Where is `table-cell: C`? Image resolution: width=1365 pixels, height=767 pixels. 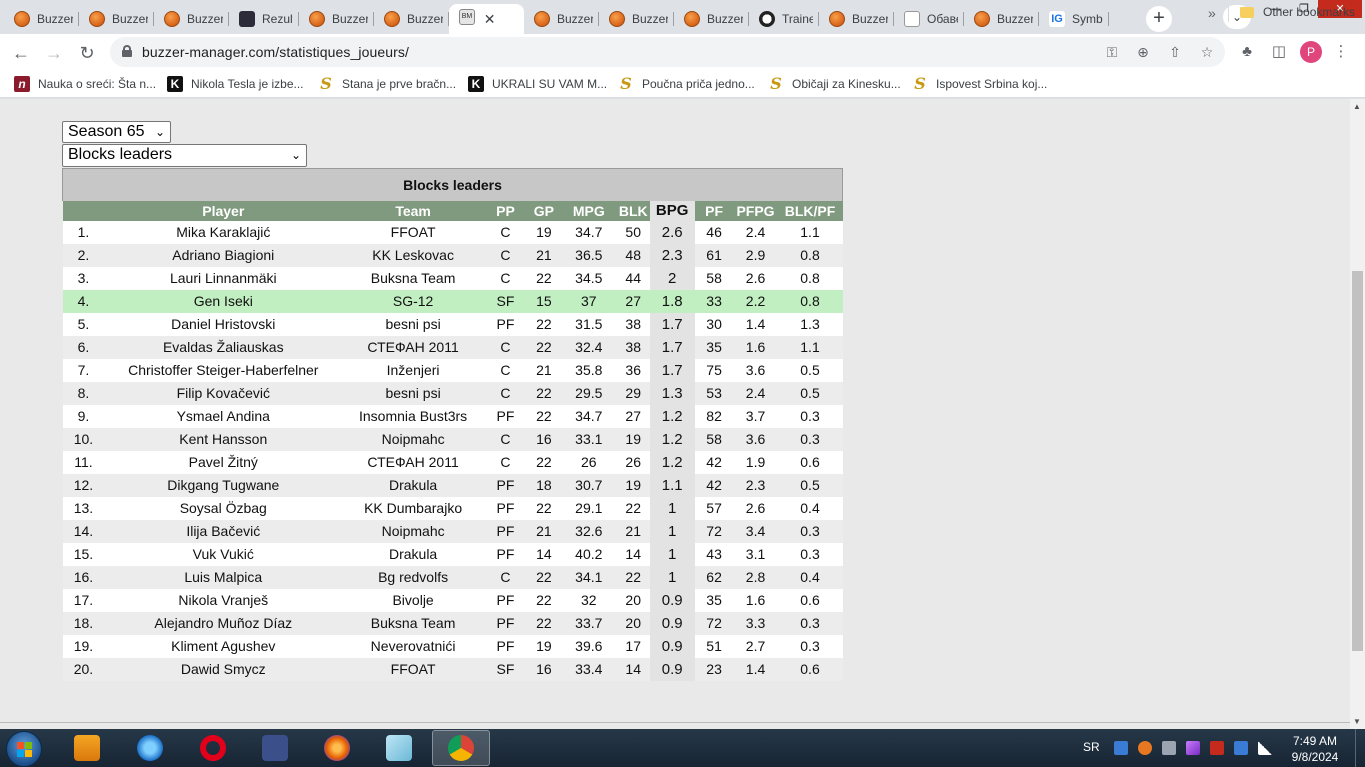 table-cell: C is located at coordinates (505, 278).